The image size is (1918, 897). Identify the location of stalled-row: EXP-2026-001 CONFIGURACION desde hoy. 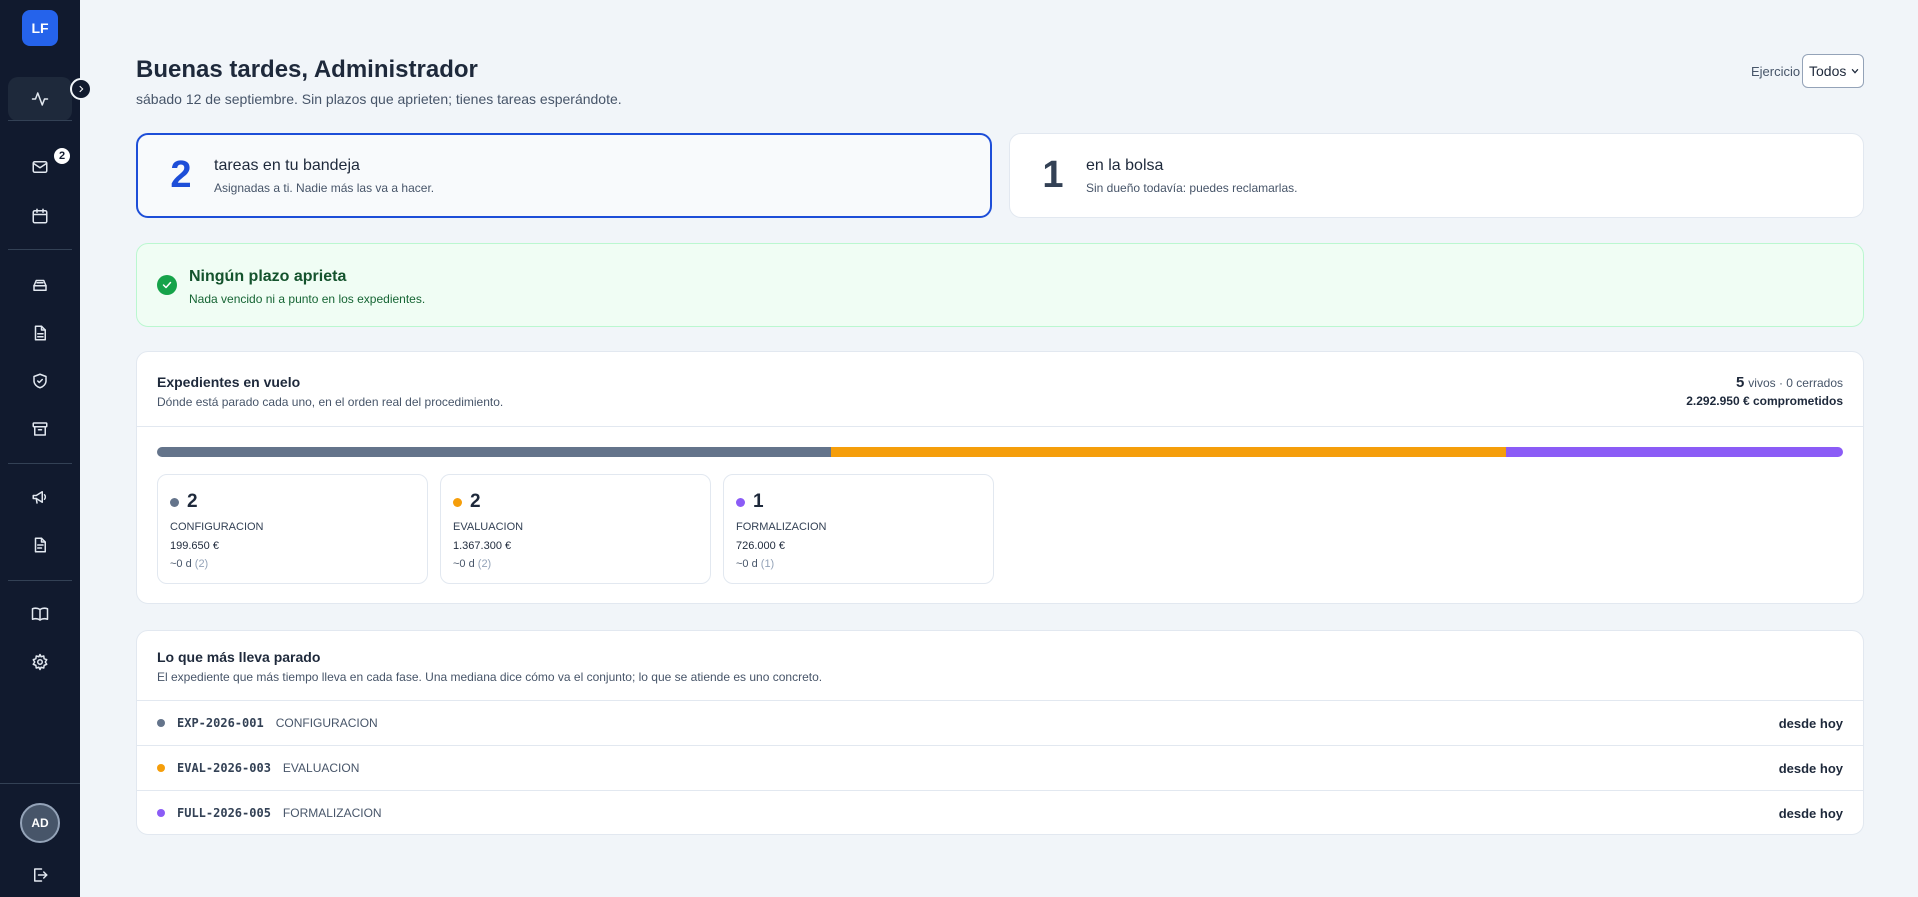
(1000, 723).